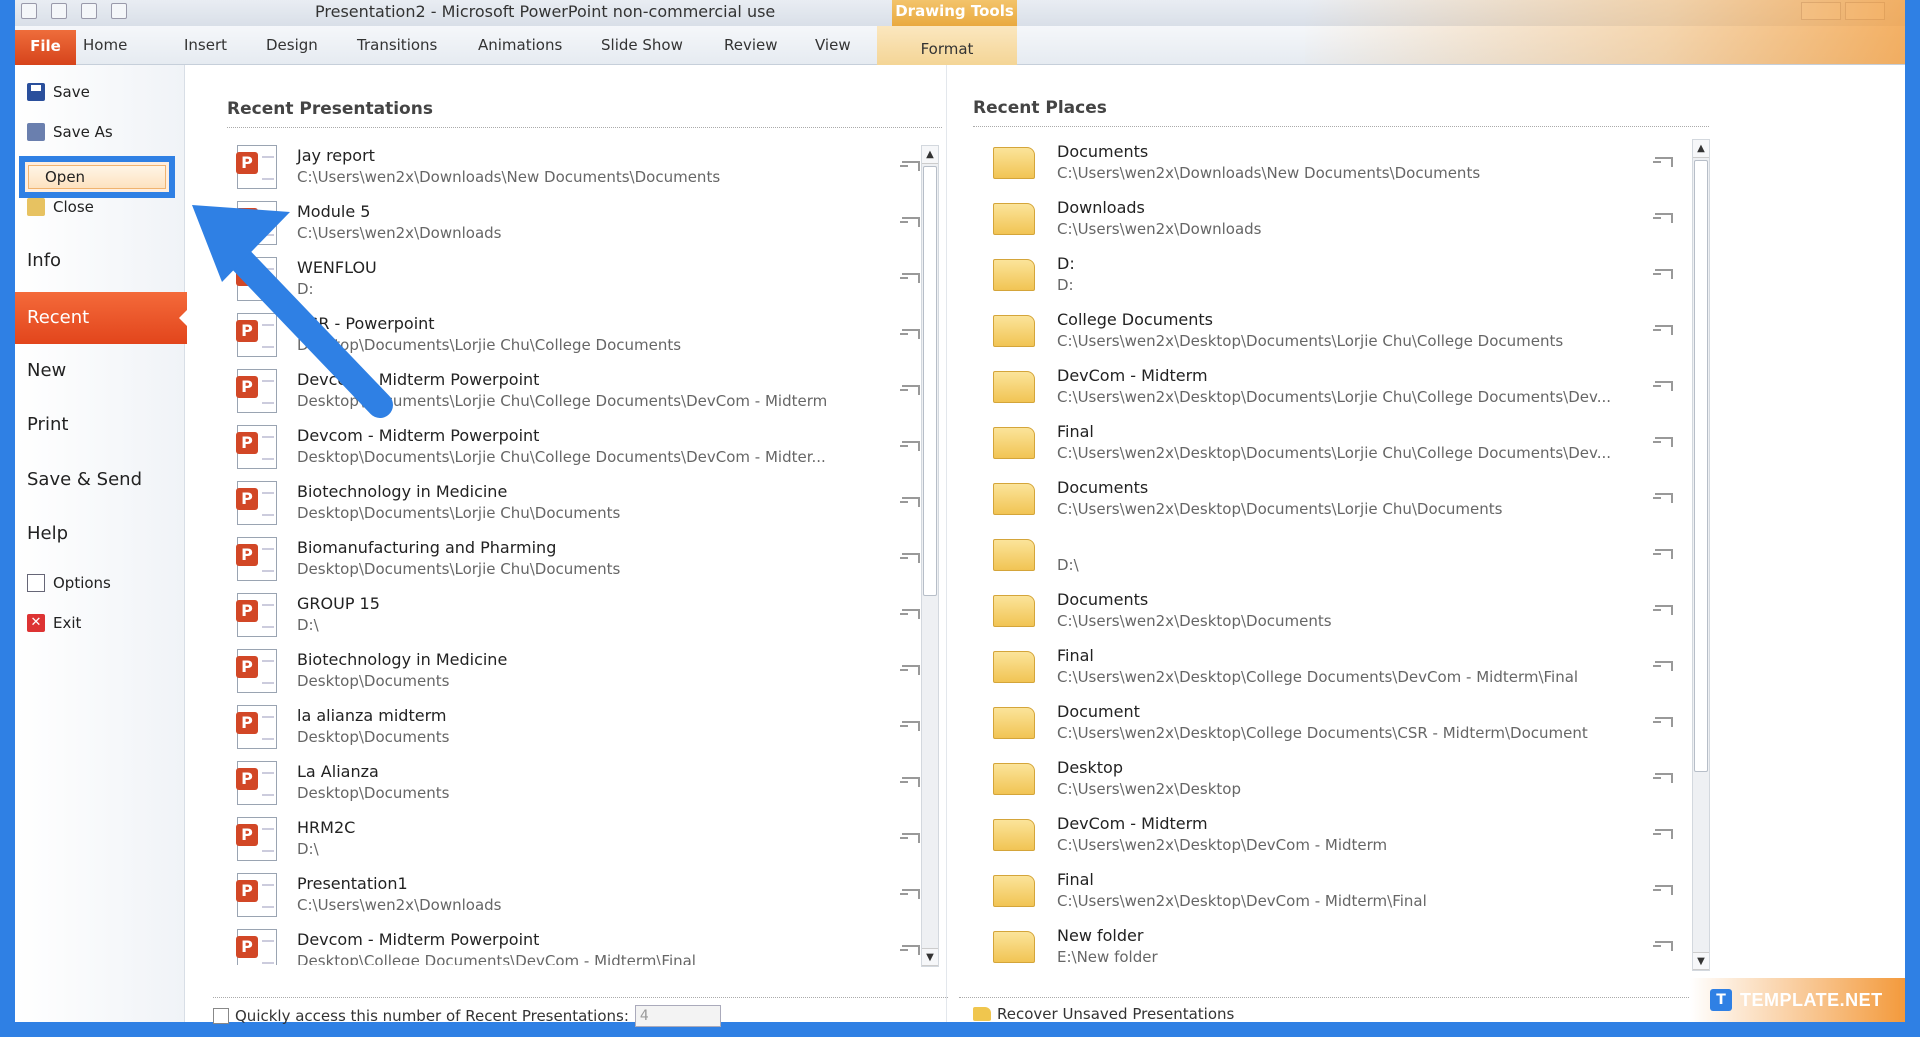  Describe the element at coordinates (100, 132) in the screenshot. I see `nav-save-as: Save As` at that location.